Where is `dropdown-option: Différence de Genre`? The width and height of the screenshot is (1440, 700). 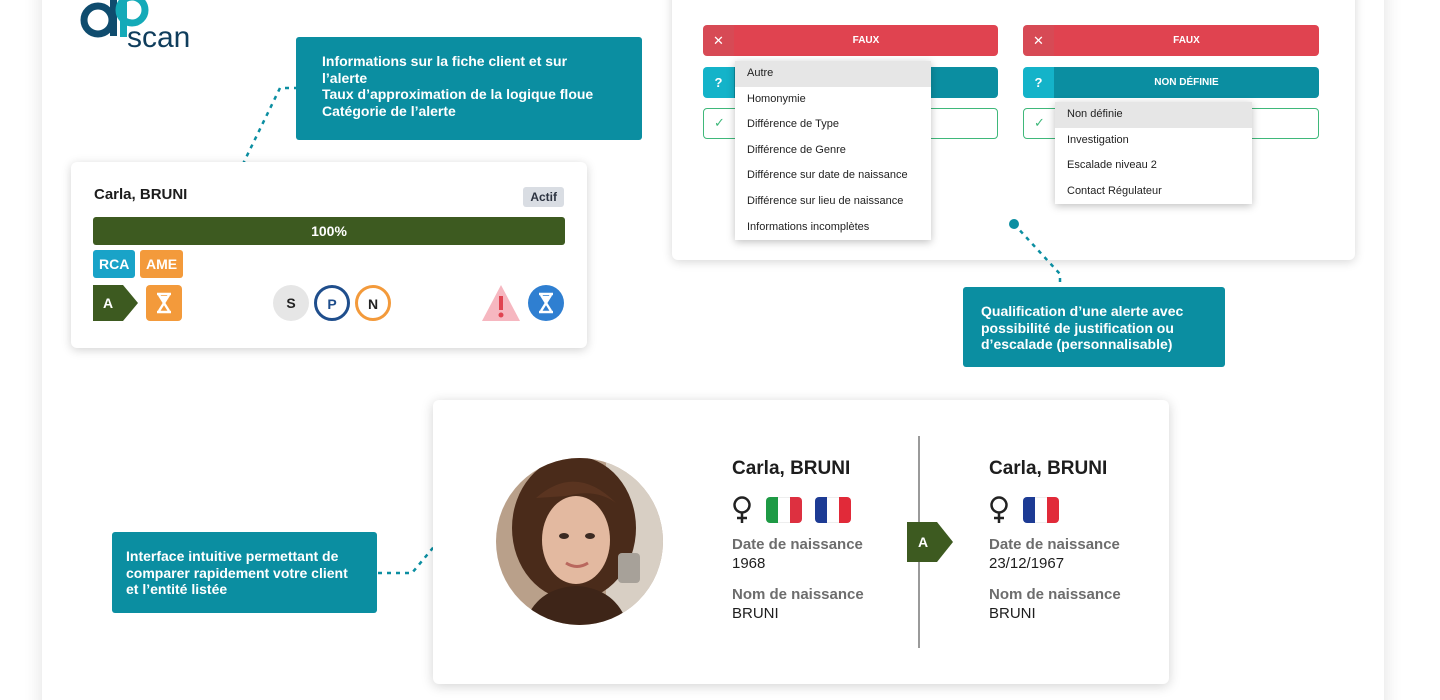
dropdown-option: Différence de Genre is located at coordinates (833, 151).